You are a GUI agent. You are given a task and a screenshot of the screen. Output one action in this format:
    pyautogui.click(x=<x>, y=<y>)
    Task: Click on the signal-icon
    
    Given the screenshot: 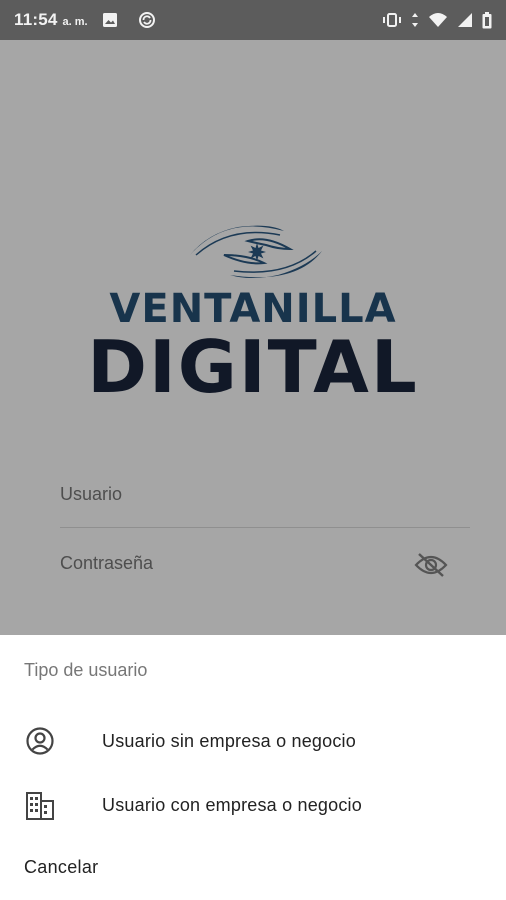 What is the action you would take?
    pyautogui.click(x=465, y=20)
    